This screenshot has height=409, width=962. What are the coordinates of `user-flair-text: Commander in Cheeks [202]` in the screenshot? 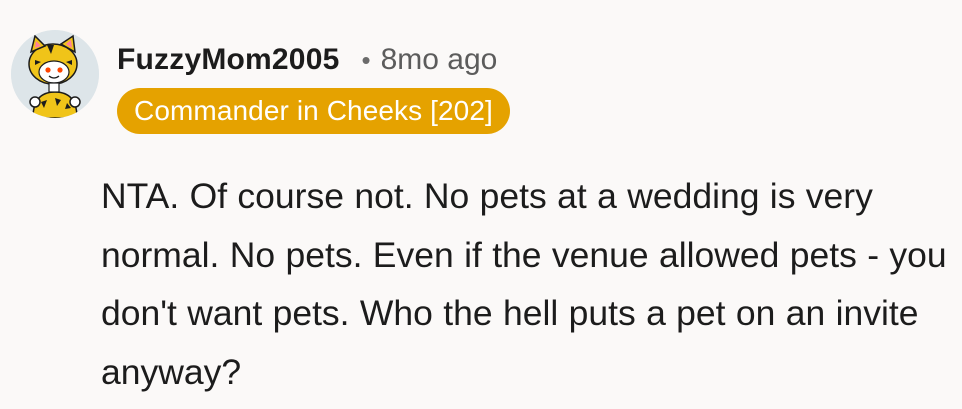 It's located at (313, 110).